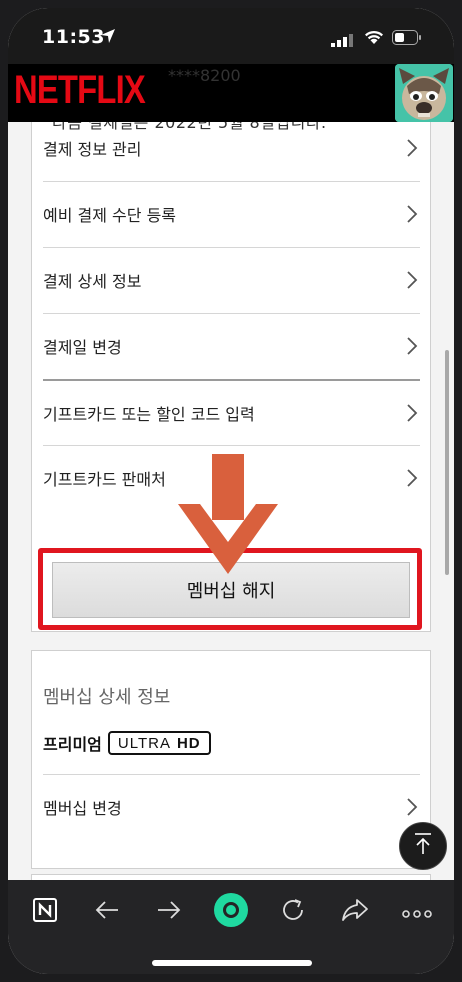 Image resolution: width=462 pixels, height=982 pixels. What do you see at coordinates (82, 347) in the screenshot?
I see `row-label: 결제일 변경` at bounding box center [82, 347].